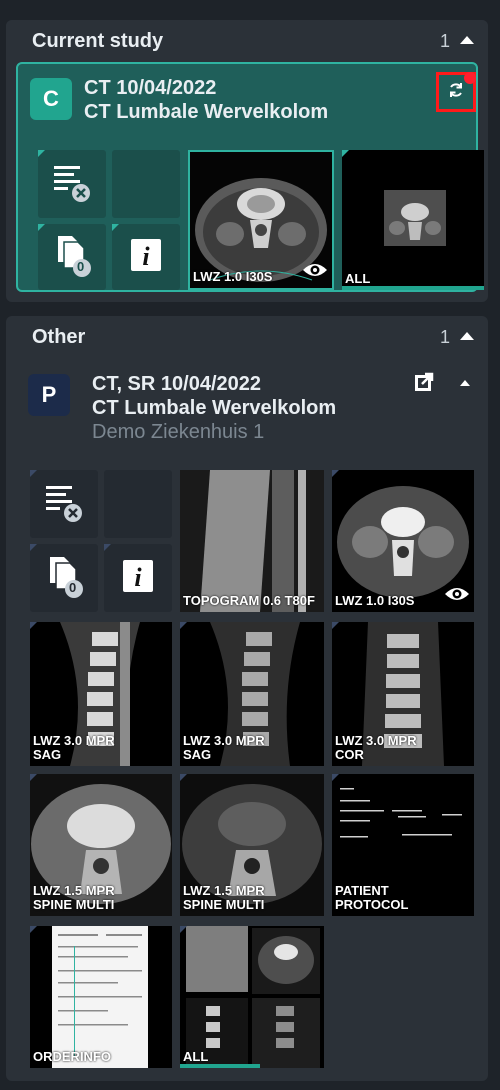 The height and width of the screenshot is (1090, 500). What do you see at coordinates (403, 694) in the screenshot?
I see `series-thumbnail: LWZ 3.0 MPR COR` at bounding box center [403, 694].